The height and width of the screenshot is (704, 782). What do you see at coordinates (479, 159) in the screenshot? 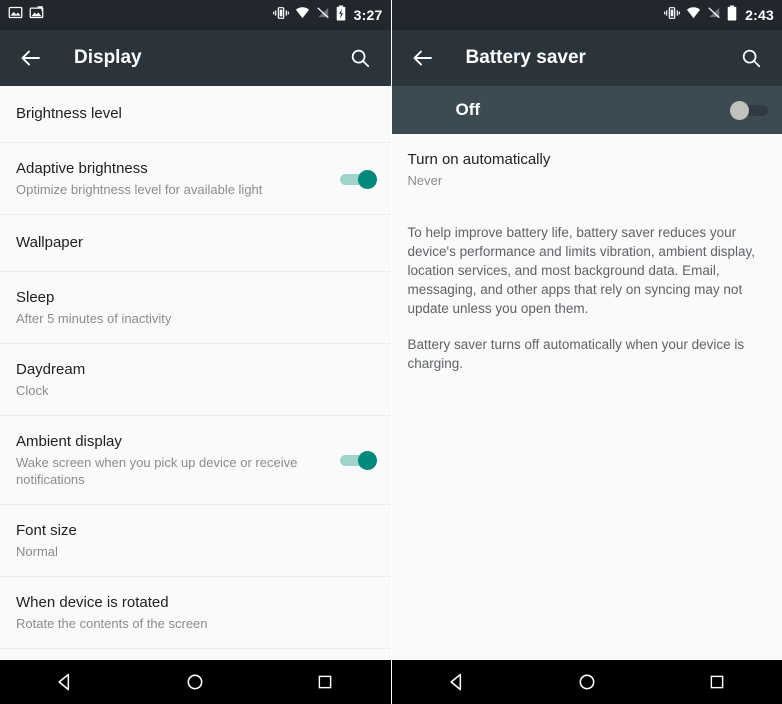
I see `list-item-title: Turn on automatically` at bounding box center [479, 159].